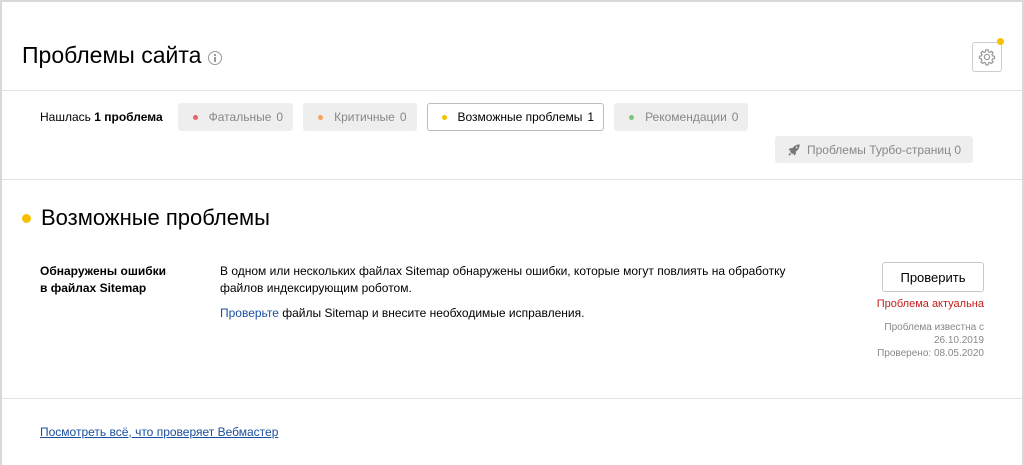 The width and height of the screenshot is (1024, 465). Describe the element at coordinates (215, 57) in the screenshot. I see `info-icon` at that location.